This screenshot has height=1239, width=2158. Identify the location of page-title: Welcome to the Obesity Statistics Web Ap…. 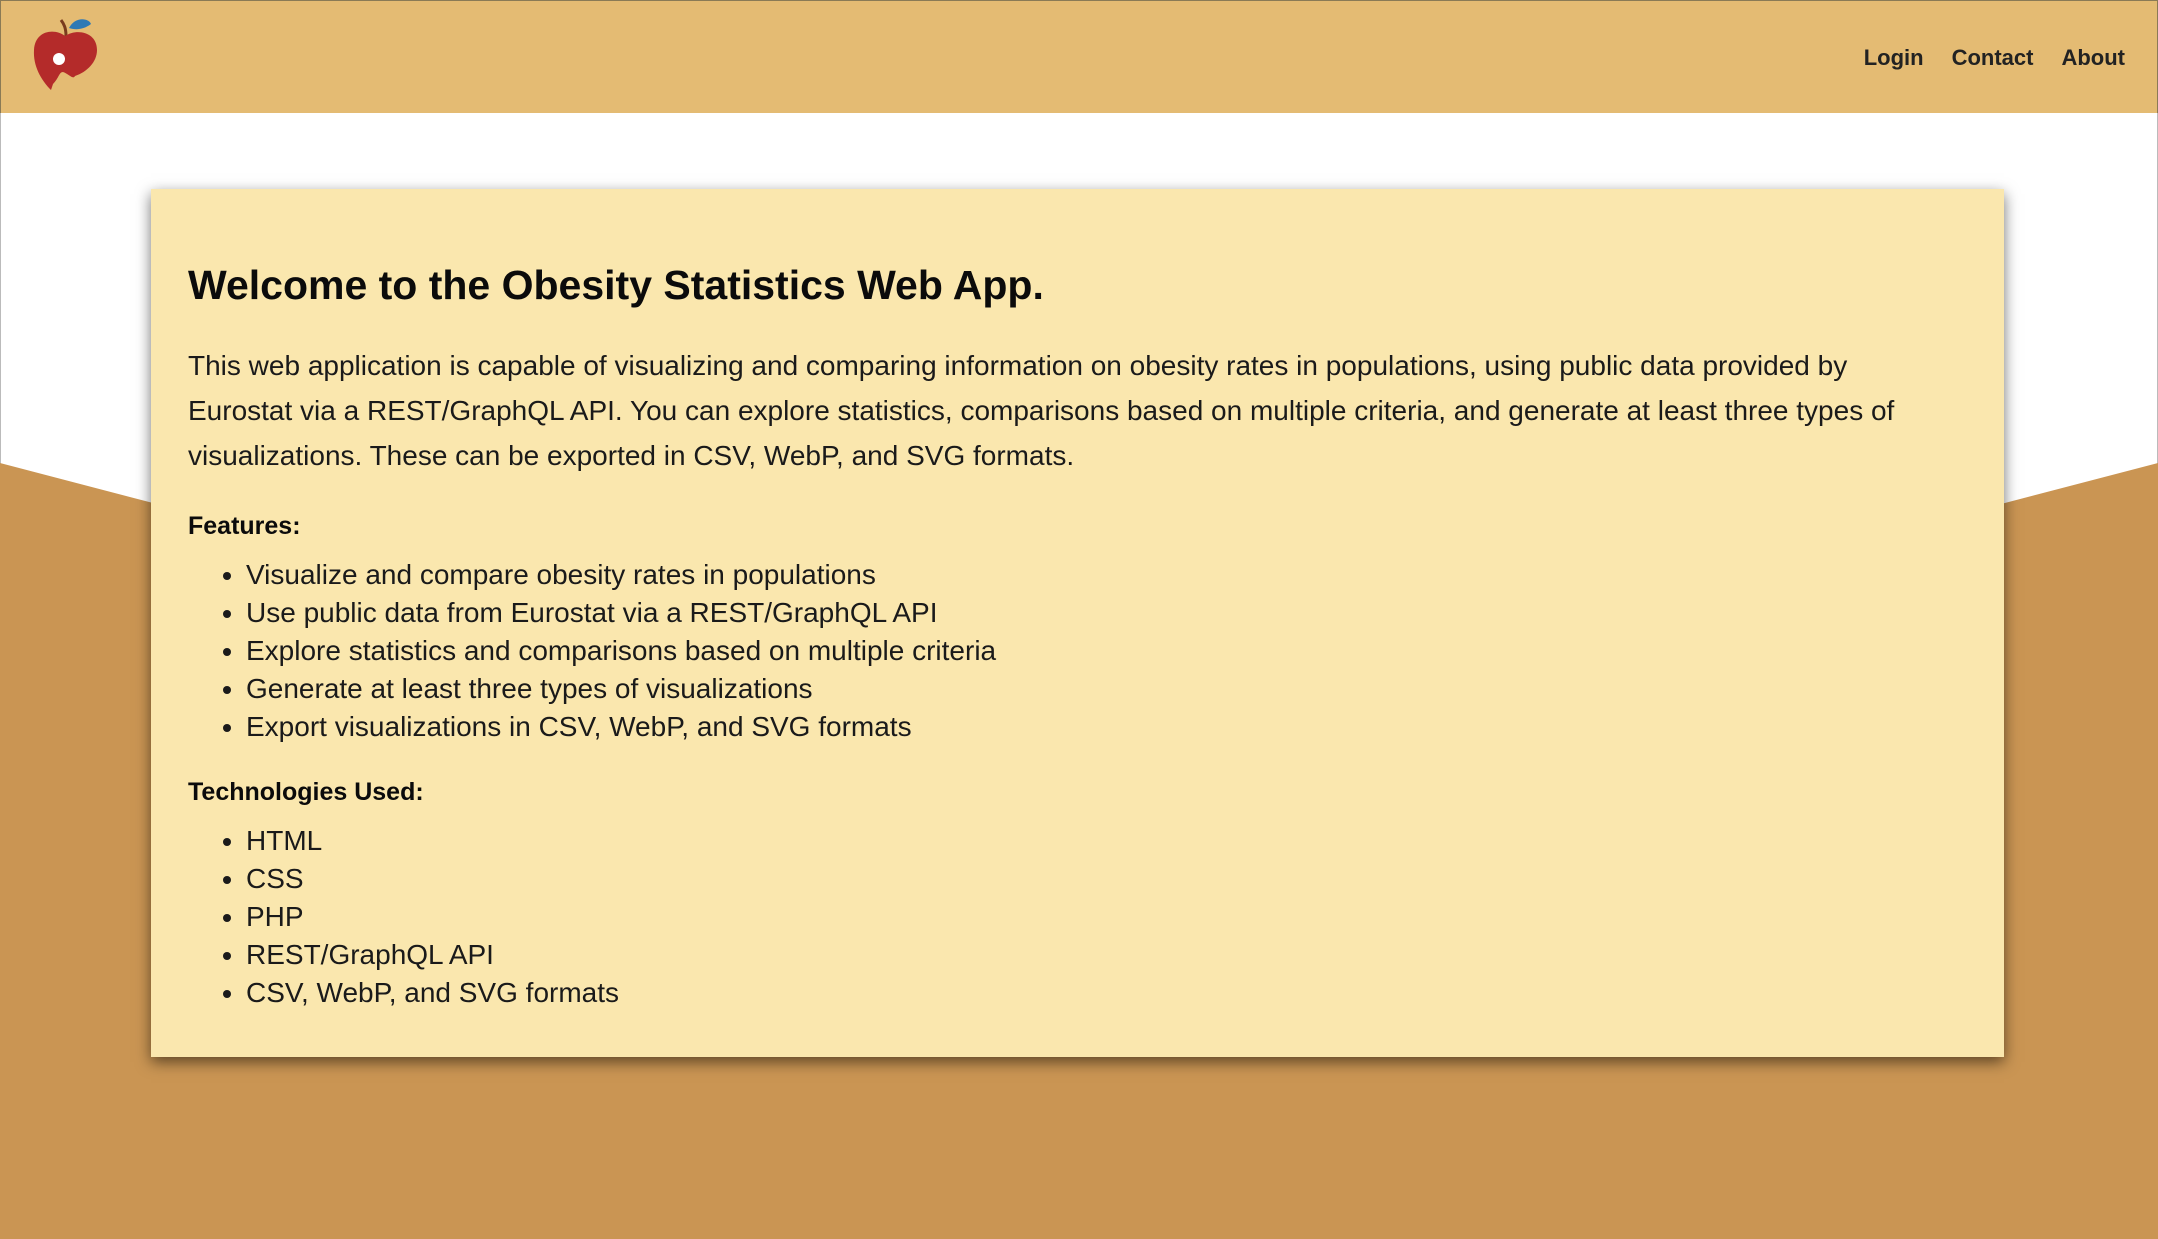
(616, 285).